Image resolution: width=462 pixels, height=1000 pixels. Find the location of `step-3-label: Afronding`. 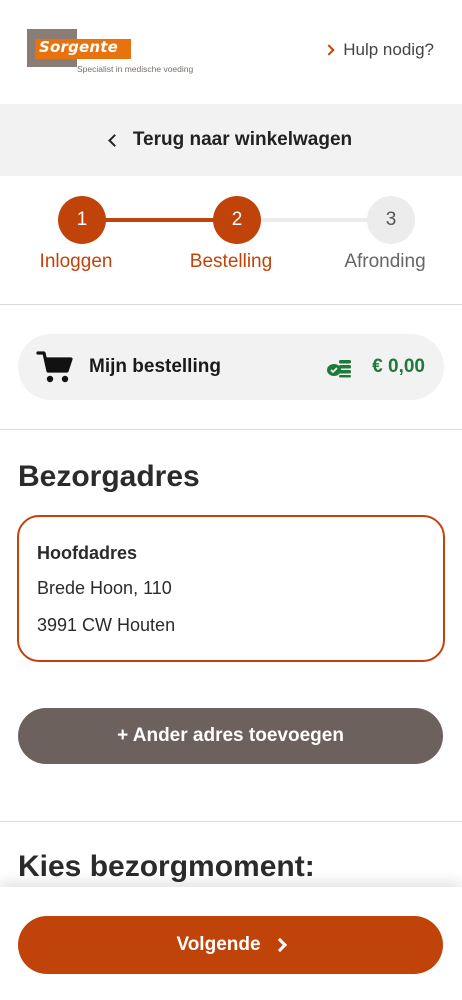

step-3-label: Afronding is located at coordinates (385, 261).